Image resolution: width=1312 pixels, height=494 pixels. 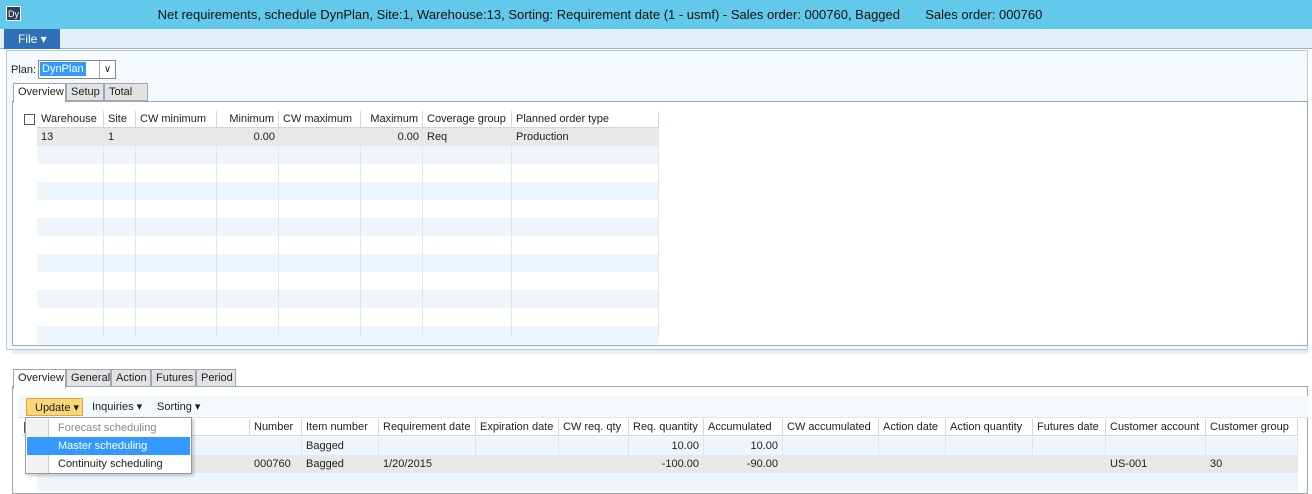 What do you see at coordinates (174, 407) in the screenshot?
I see `sorting-label: Sorting` at bounding box center [174, 407].